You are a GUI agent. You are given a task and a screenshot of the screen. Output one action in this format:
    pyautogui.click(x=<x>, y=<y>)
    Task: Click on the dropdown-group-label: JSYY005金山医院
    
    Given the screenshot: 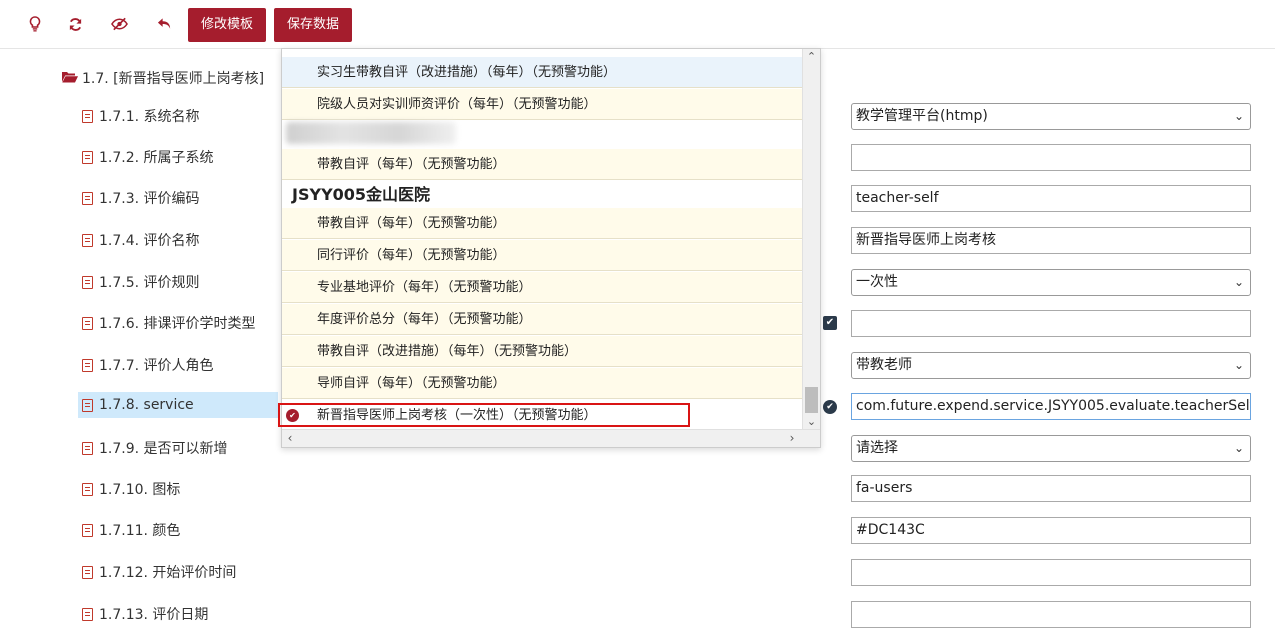 What is the action you would take?
    pyautogui.click(x=542, y=195)
    